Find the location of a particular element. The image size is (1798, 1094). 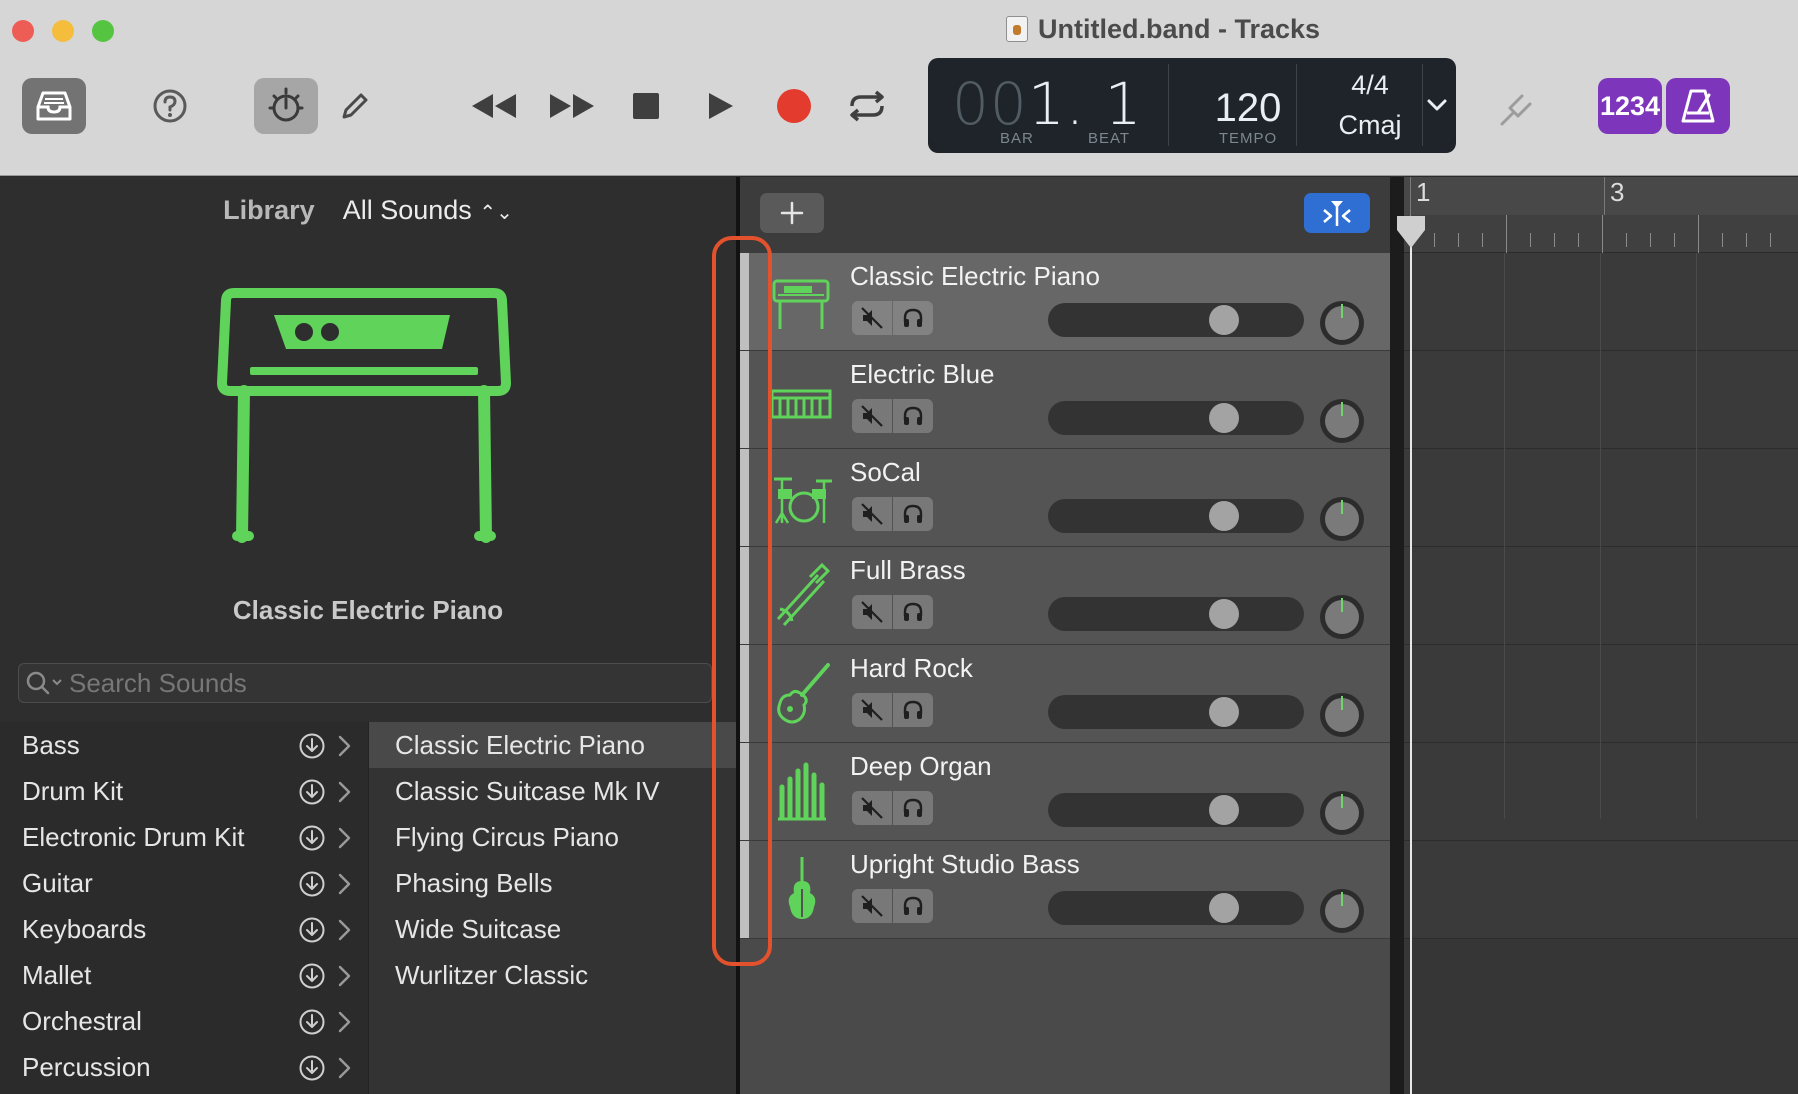

smart-controls-button is located at coordinates (286, 106).